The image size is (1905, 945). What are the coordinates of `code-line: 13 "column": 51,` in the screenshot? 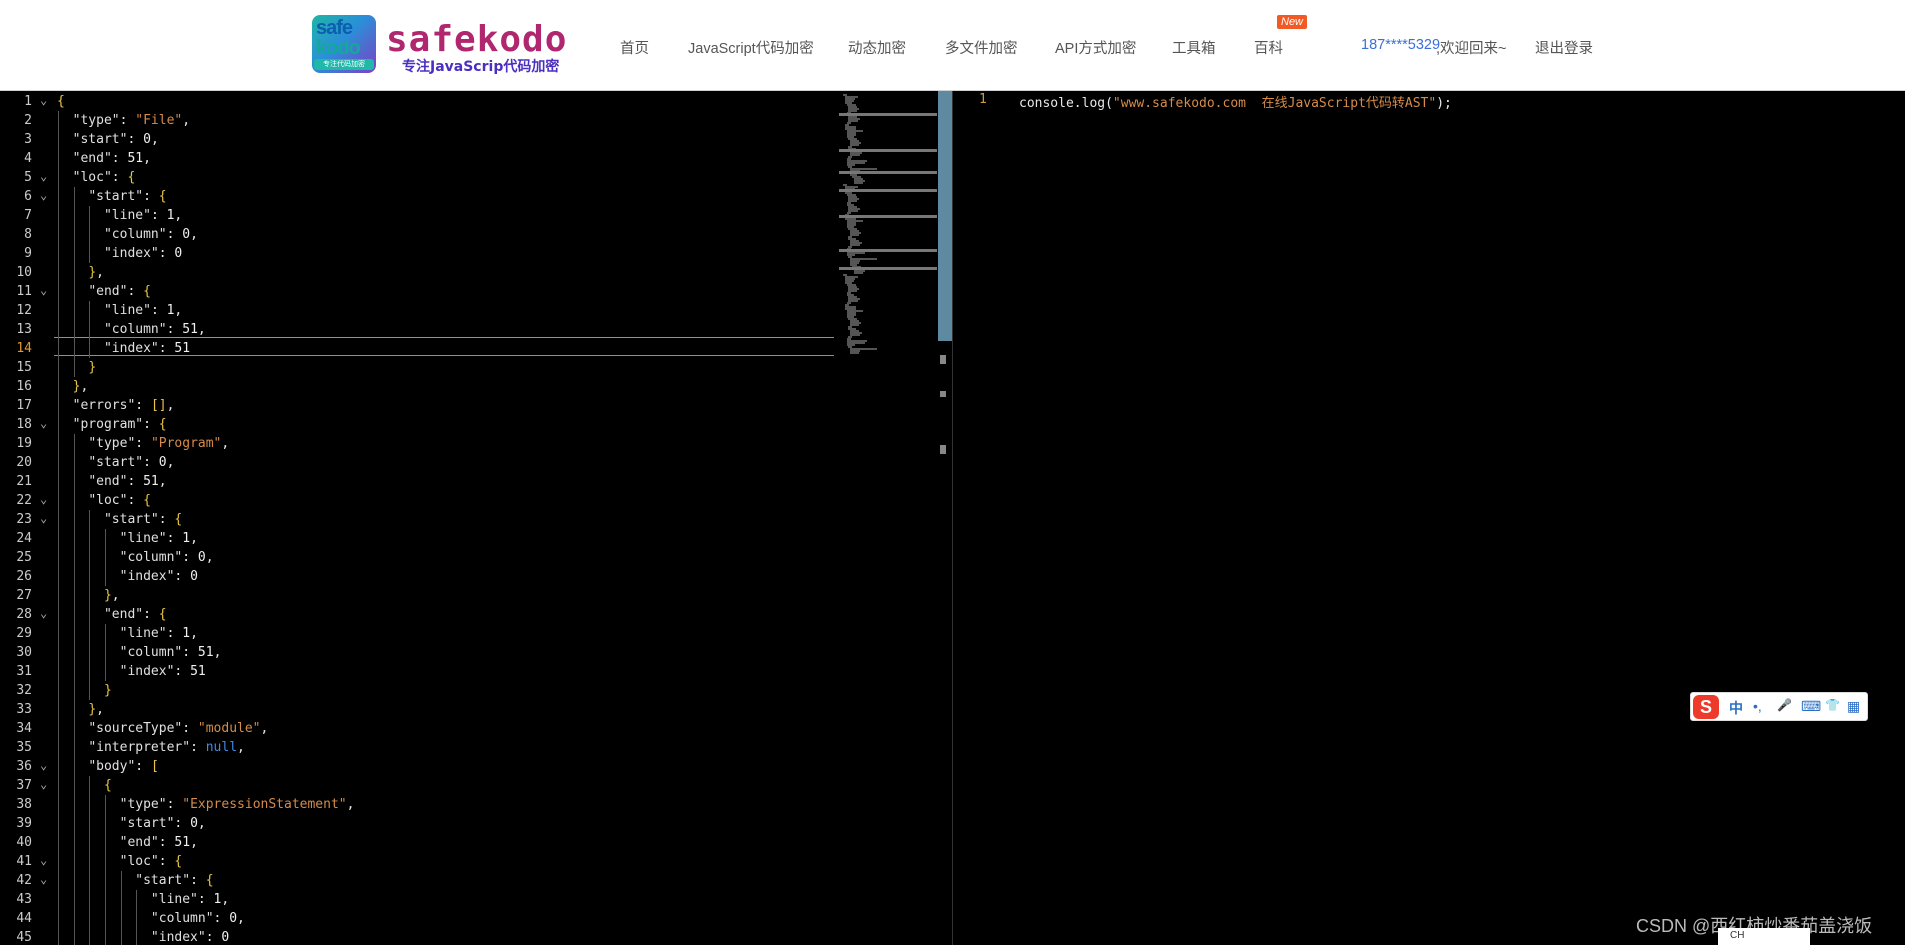 It's located at (419, 329).